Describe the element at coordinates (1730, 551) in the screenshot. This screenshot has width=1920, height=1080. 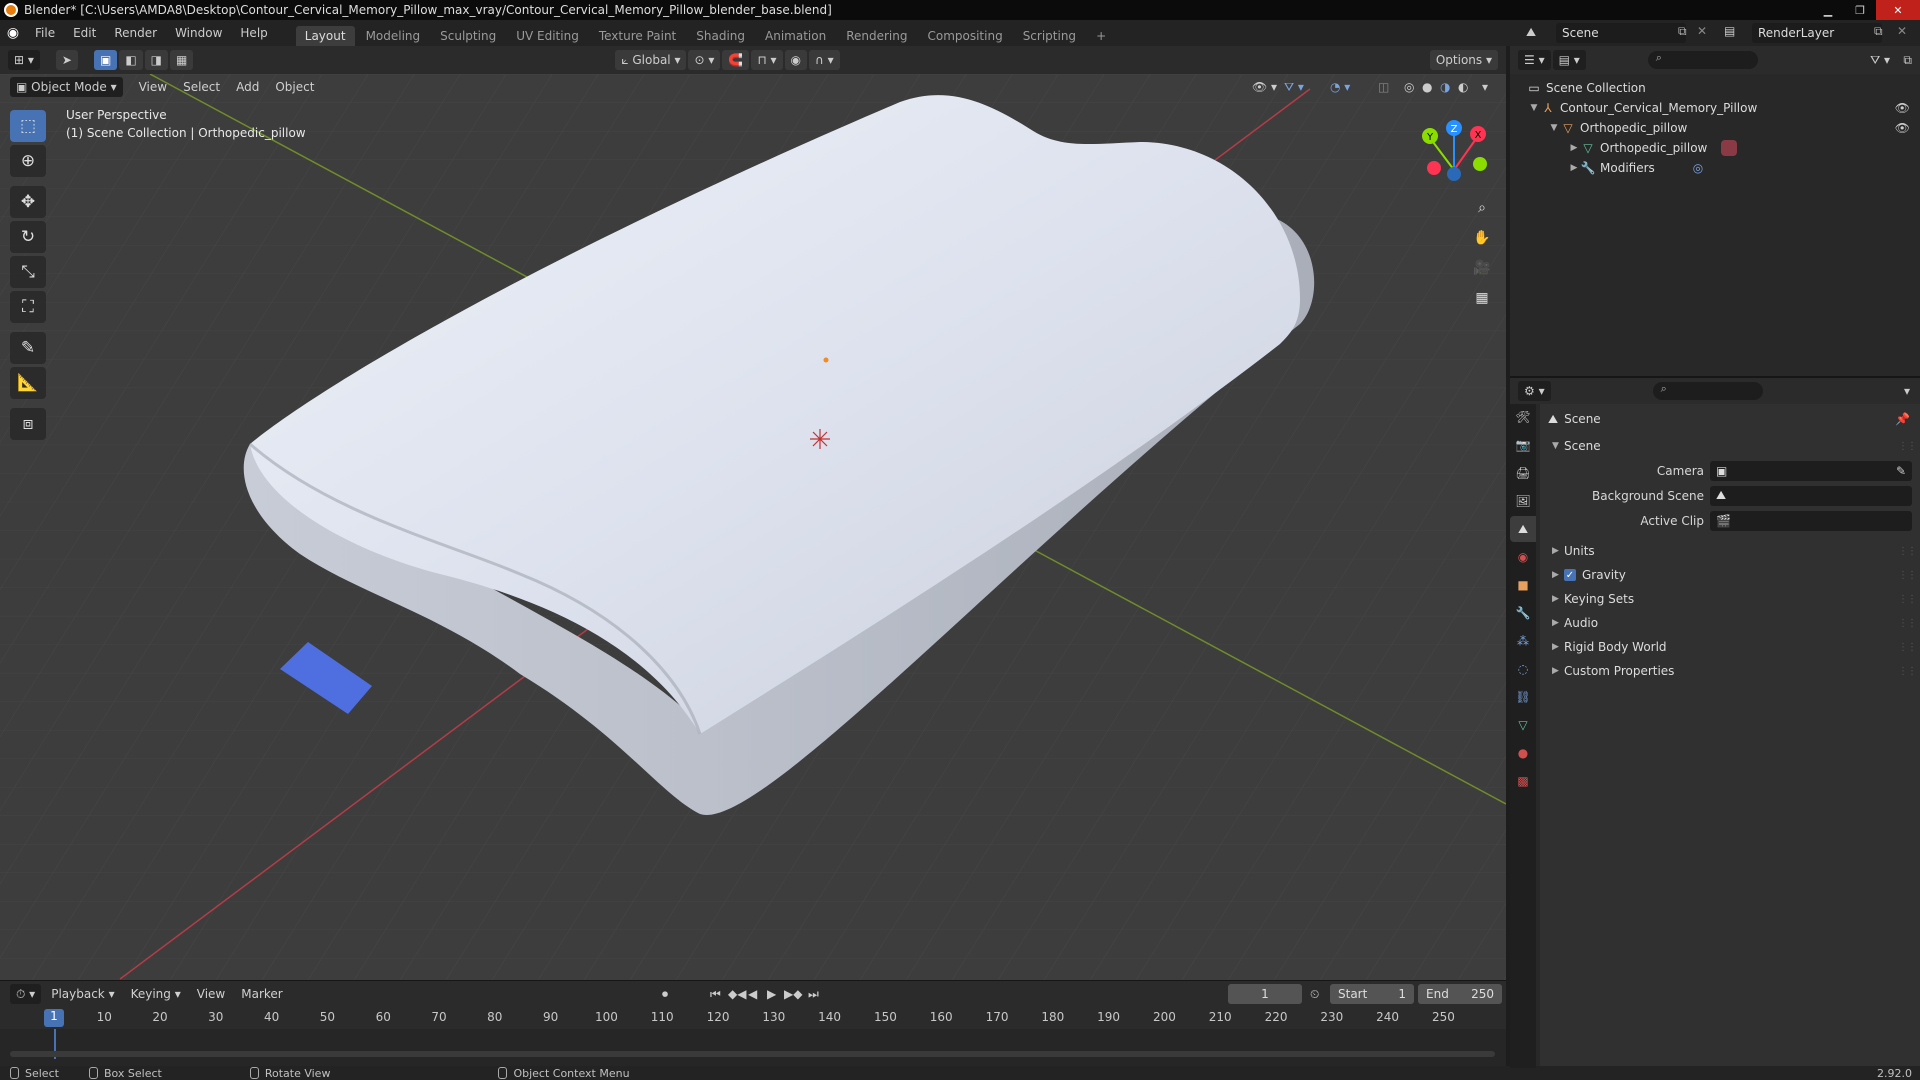
I see `units-panel-header: ▶ Units ⋮⋮` at that location.